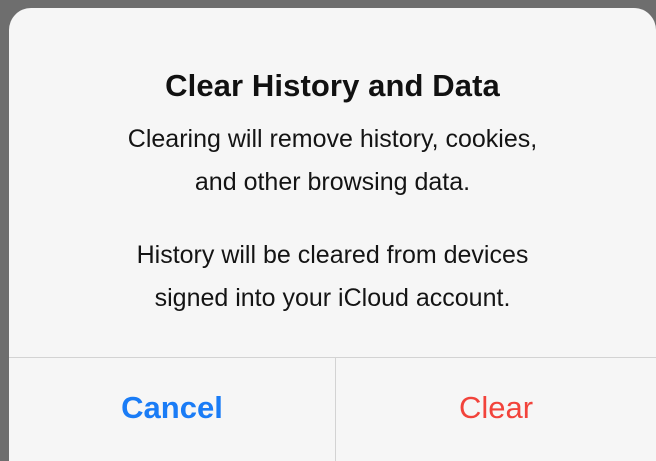 This screenshot has width=656, height=461. I want to click on alert-message-line: and other browsing data., so click(332, 182).